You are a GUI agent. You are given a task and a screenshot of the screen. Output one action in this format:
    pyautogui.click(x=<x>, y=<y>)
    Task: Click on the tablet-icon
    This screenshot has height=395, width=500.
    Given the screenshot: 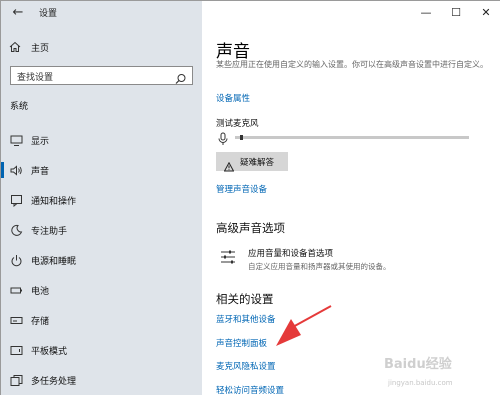 What is the action you would take?
    pyautogui.click(x=16, y=350)
    